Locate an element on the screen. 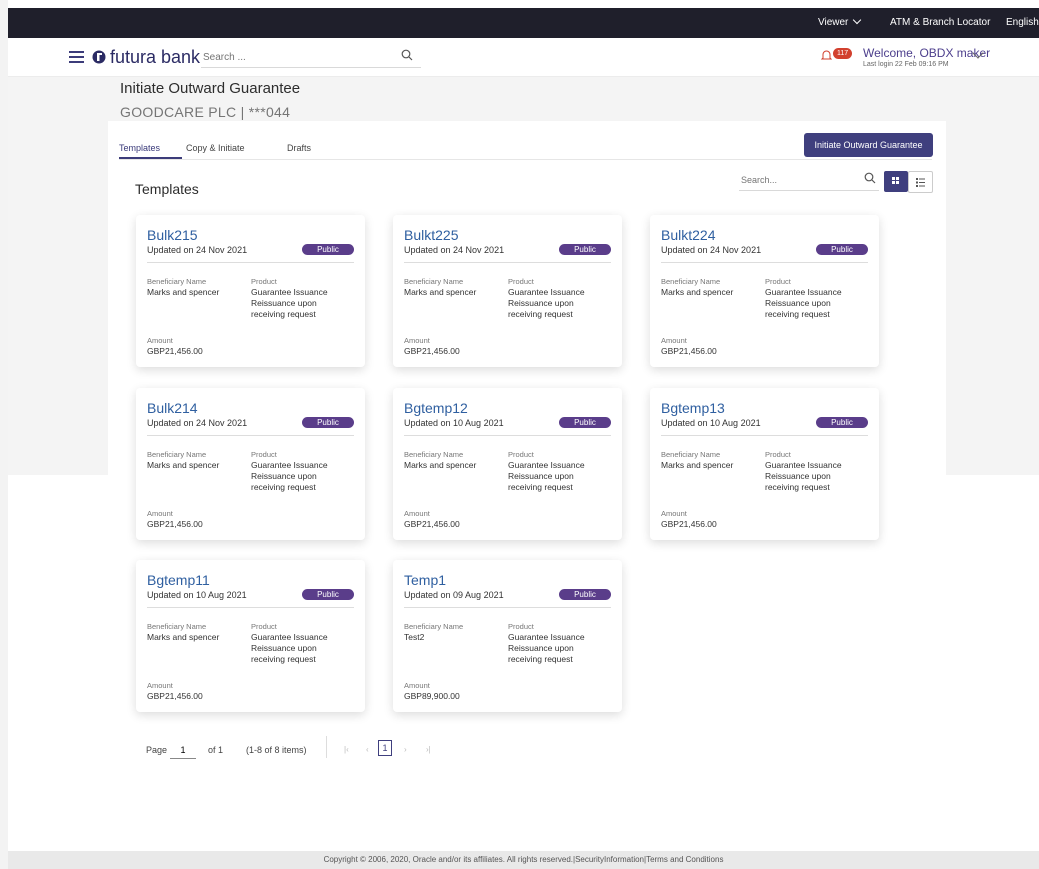 This screenshot has height=869, width=1039. menu-icon is located at coordinates (76, 57).